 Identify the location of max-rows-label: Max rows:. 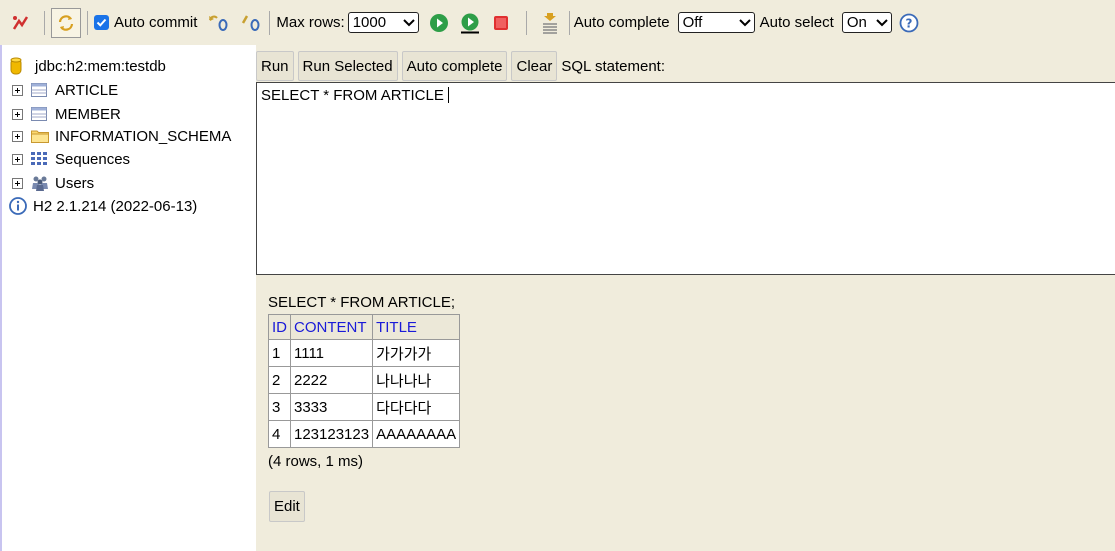
(310, 22).